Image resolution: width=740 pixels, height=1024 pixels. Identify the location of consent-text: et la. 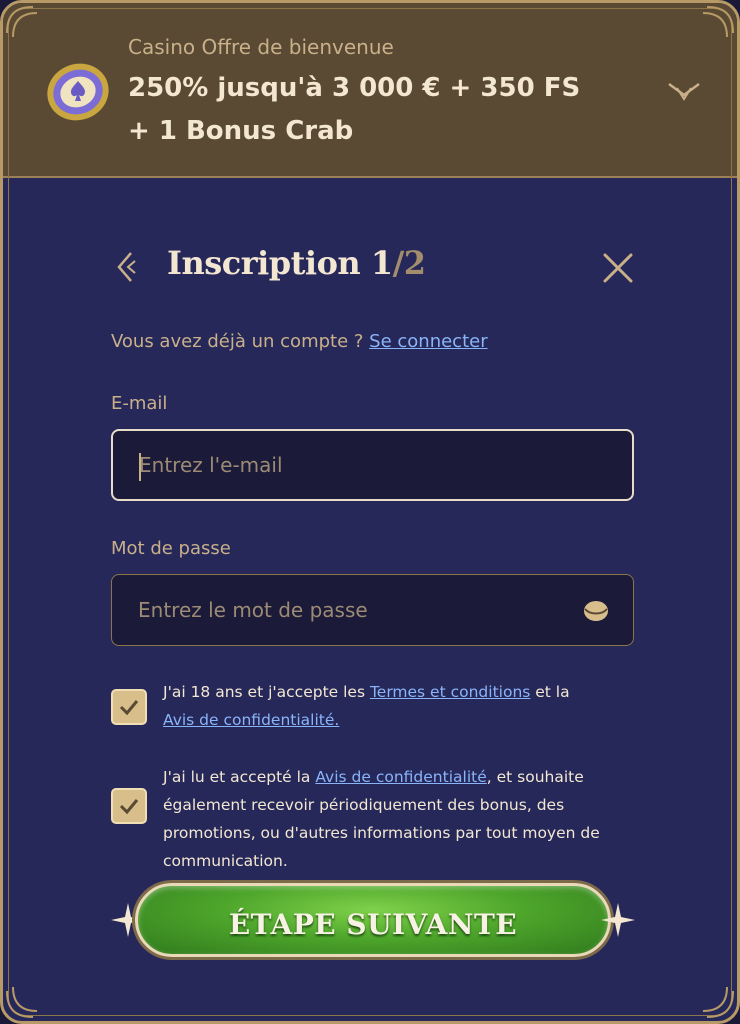
(550, 692).